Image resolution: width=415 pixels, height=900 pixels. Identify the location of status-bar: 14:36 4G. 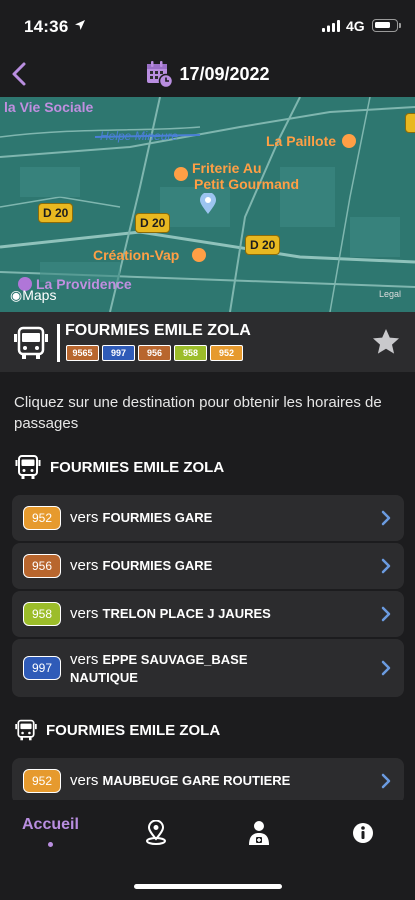
(207, 25).